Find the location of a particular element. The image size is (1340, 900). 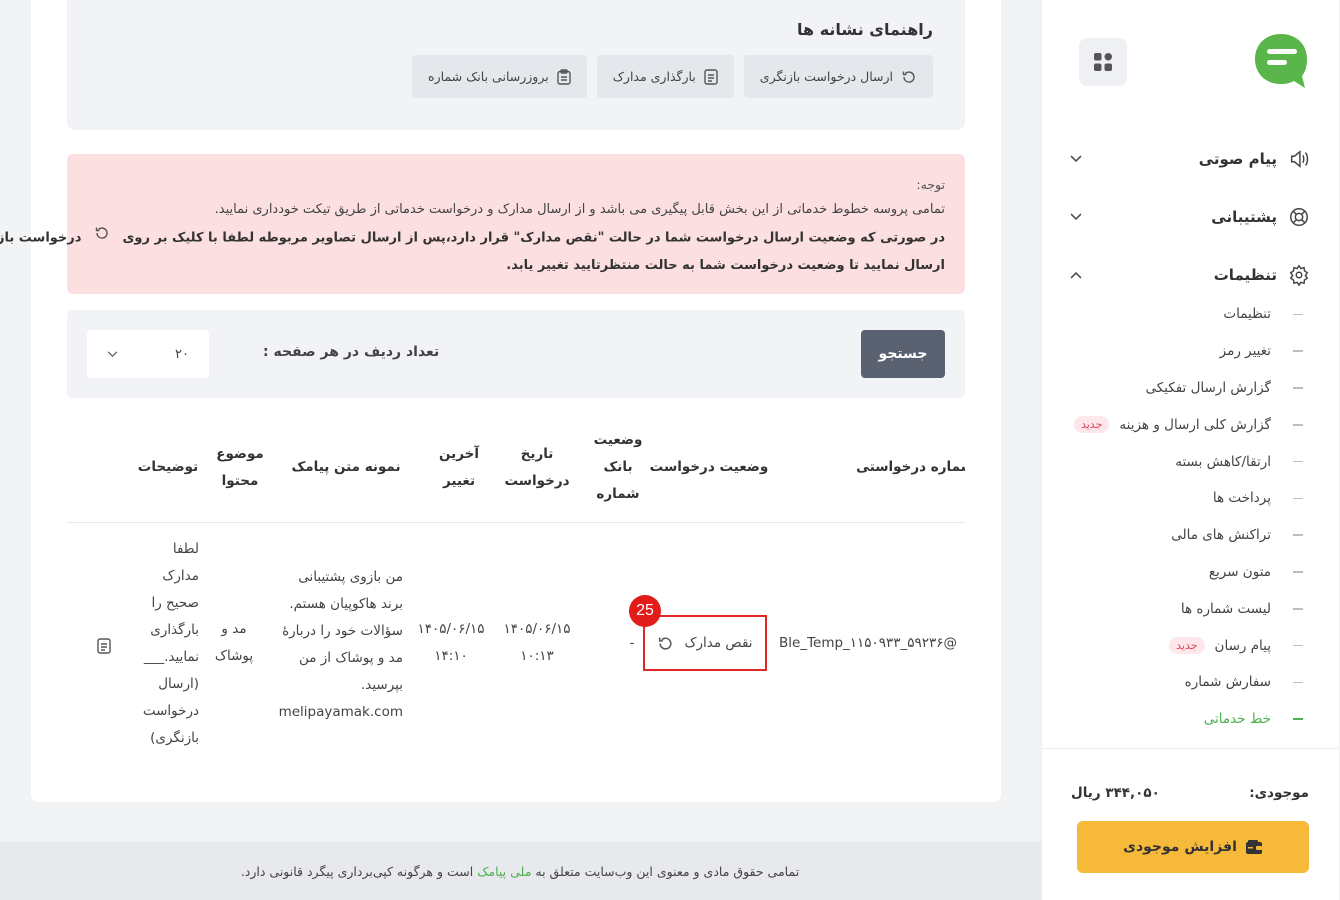

guide-resubmit-request: ارسال درخواست بازنگری is located at coordinates (839, 76).